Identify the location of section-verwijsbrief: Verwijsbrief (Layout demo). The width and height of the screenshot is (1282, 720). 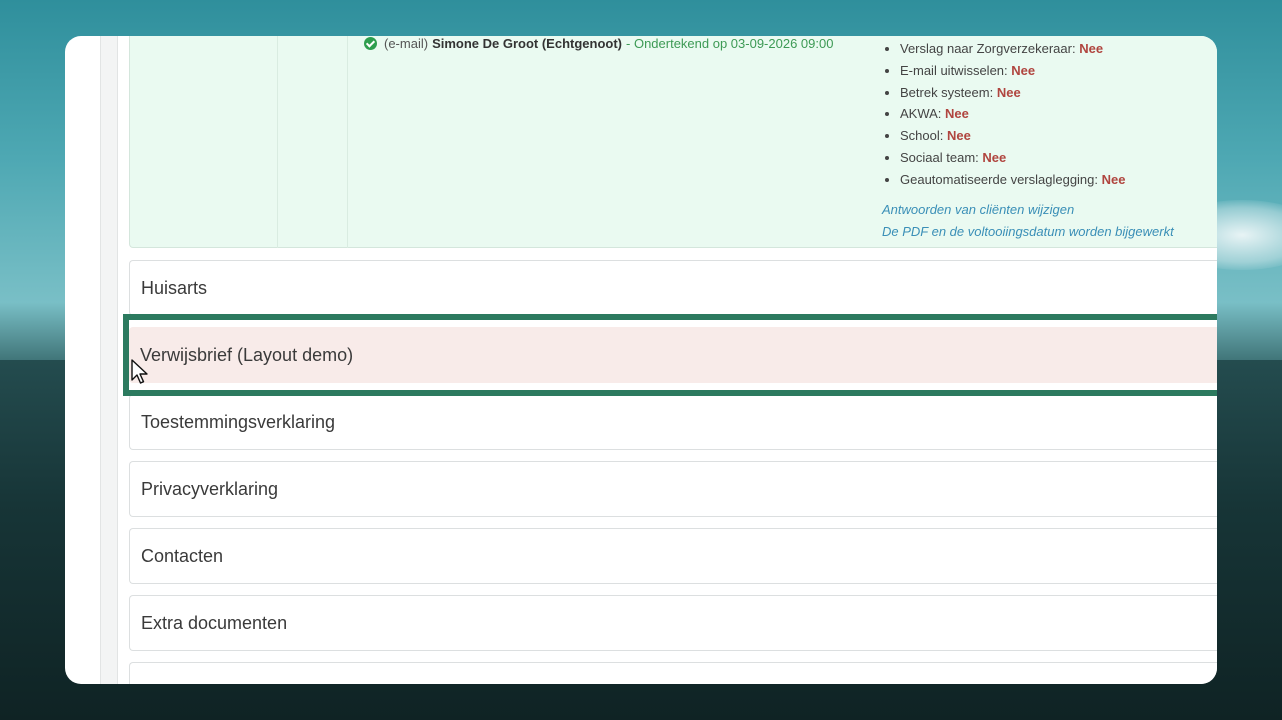
(673, 355).